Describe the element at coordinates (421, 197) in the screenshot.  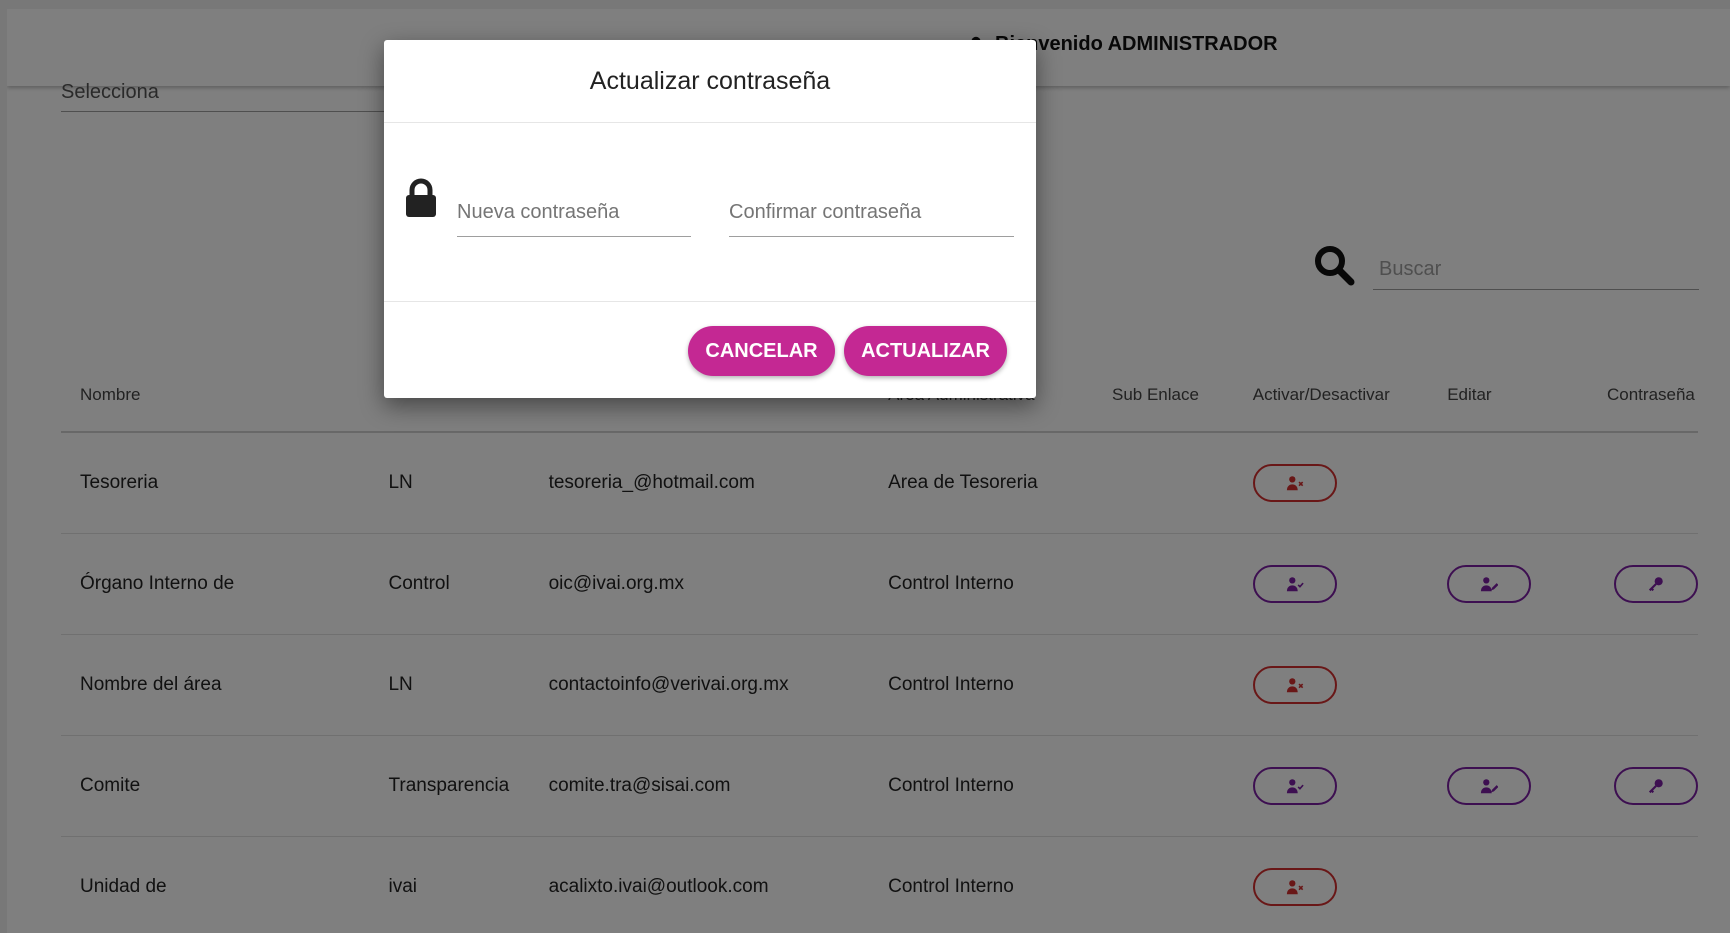
I see `lock-icon` at that location.